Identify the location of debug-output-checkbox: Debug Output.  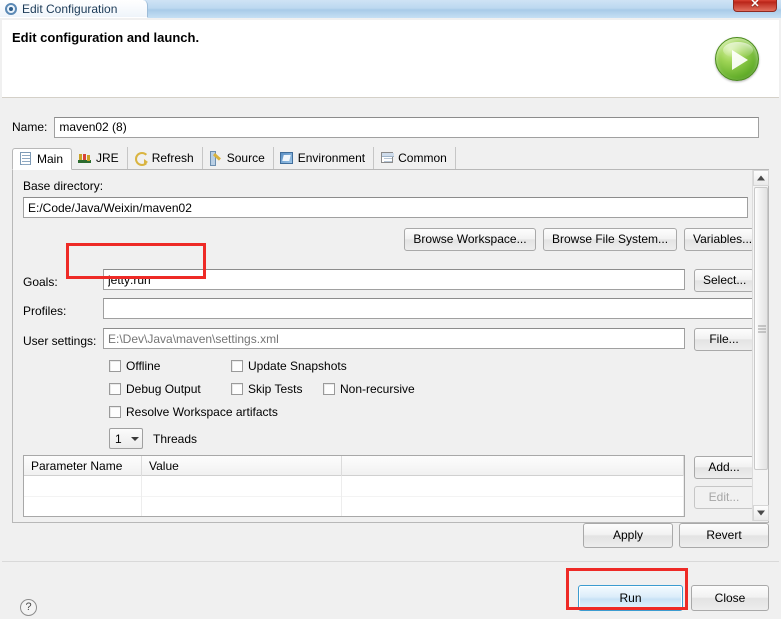
(155, 389).